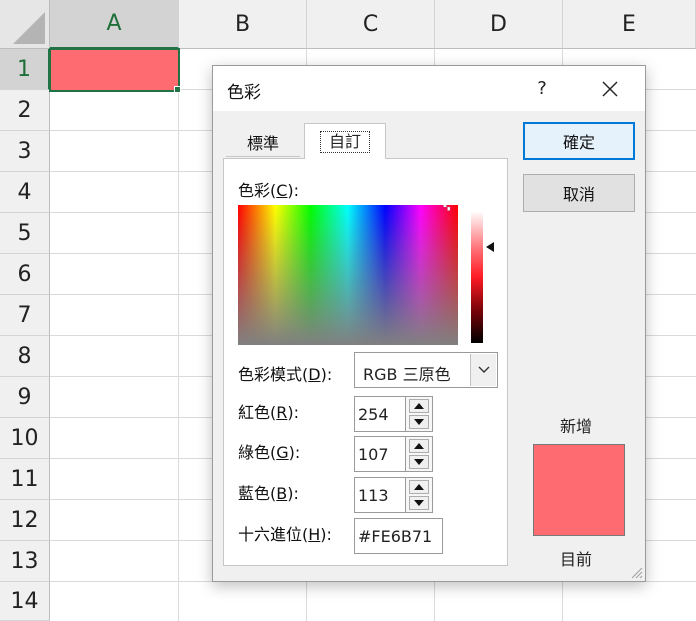  I want to click on color-model-value: RGB 三原色, so click(407, 374).